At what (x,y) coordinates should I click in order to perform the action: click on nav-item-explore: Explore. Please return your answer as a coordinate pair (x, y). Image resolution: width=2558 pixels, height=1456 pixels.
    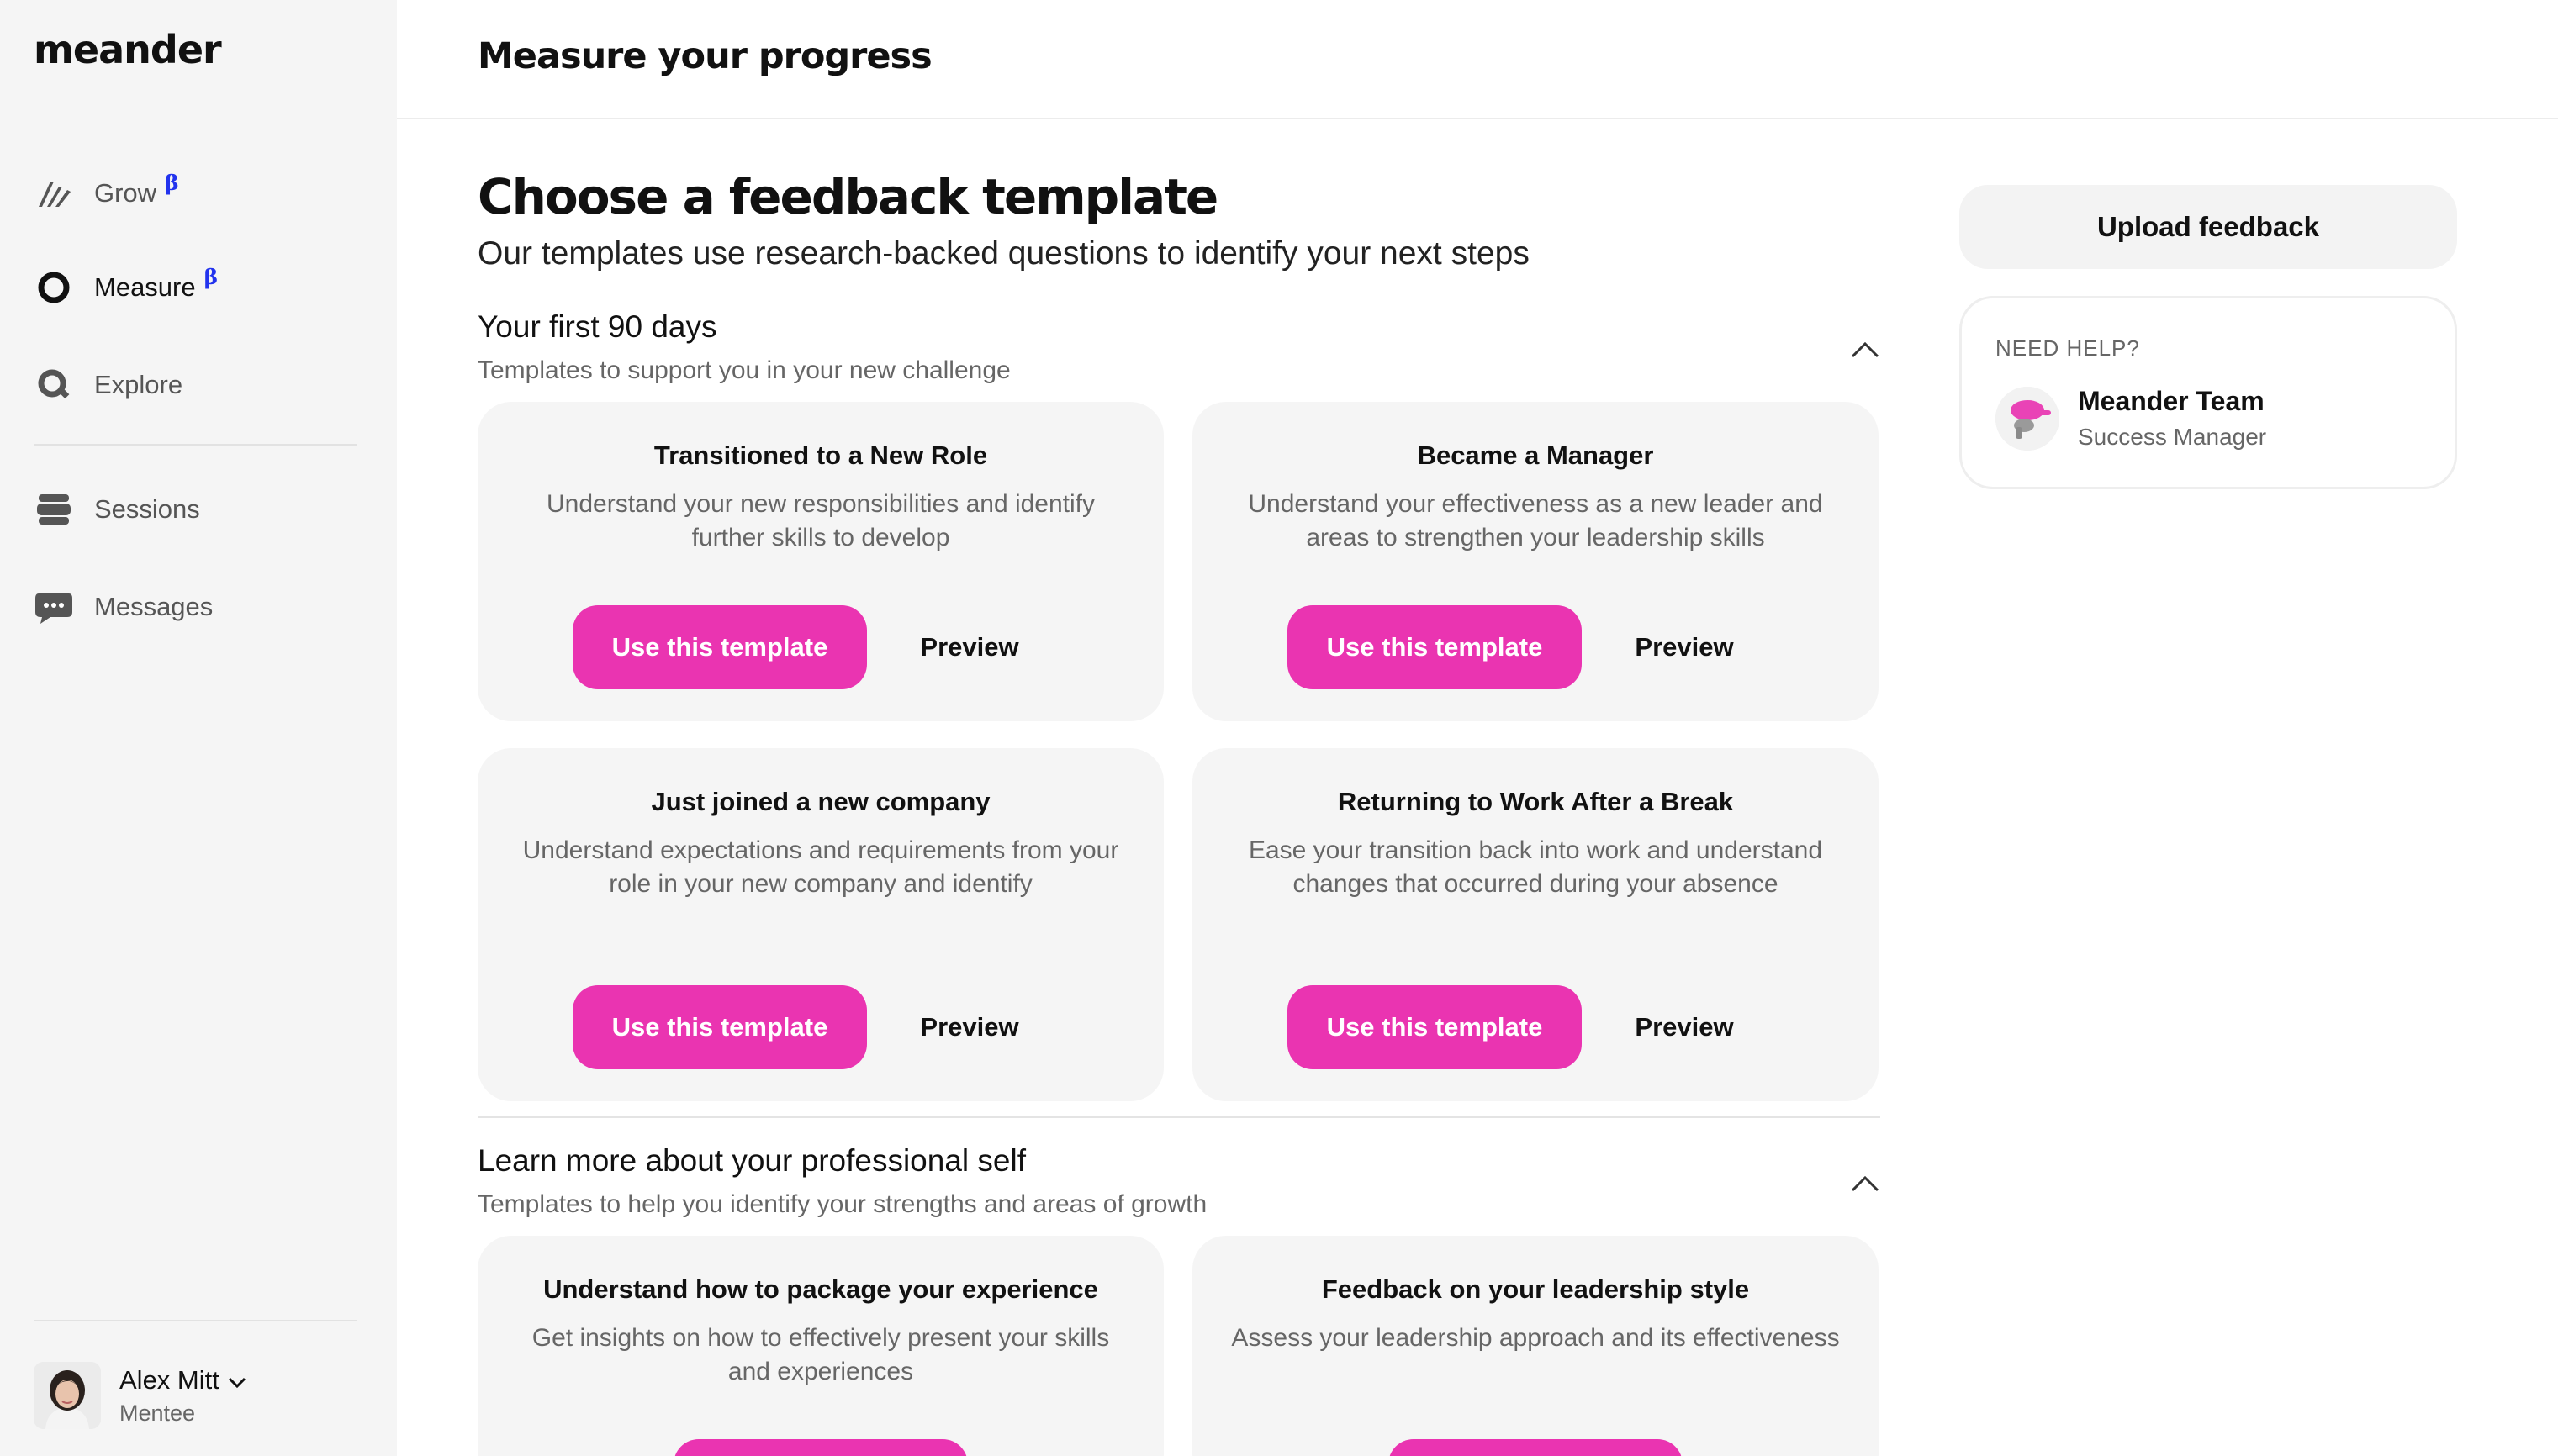
    Looking at the image, I should click on (108, 385).